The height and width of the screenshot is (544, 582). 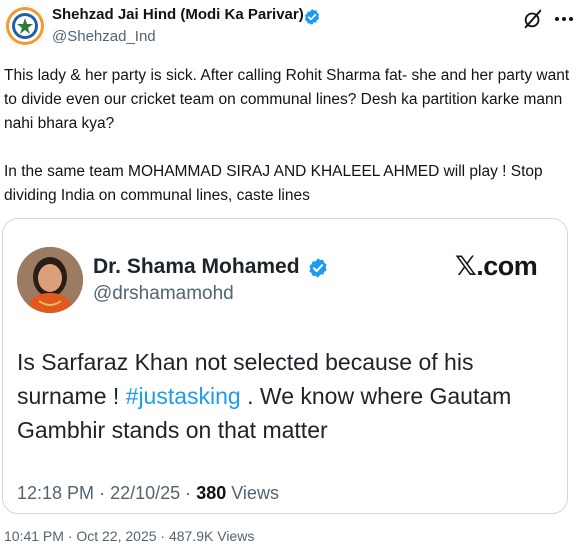 I want to click on quoted-date: 22/10/25, so click(x=145, y=493).